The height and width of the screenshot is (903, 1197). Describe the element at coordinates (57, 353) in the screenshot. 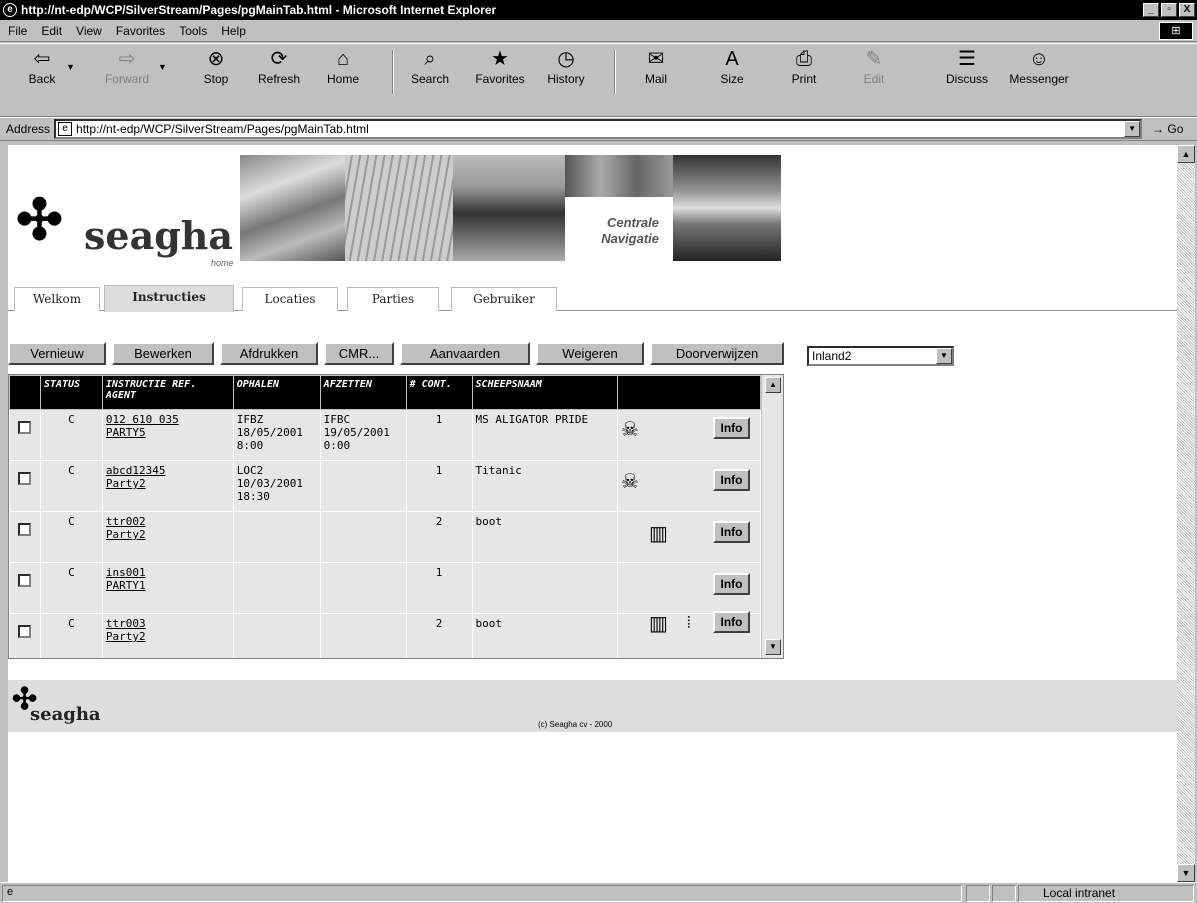

I see `vernieuw-button: Vernieuw` at that location.